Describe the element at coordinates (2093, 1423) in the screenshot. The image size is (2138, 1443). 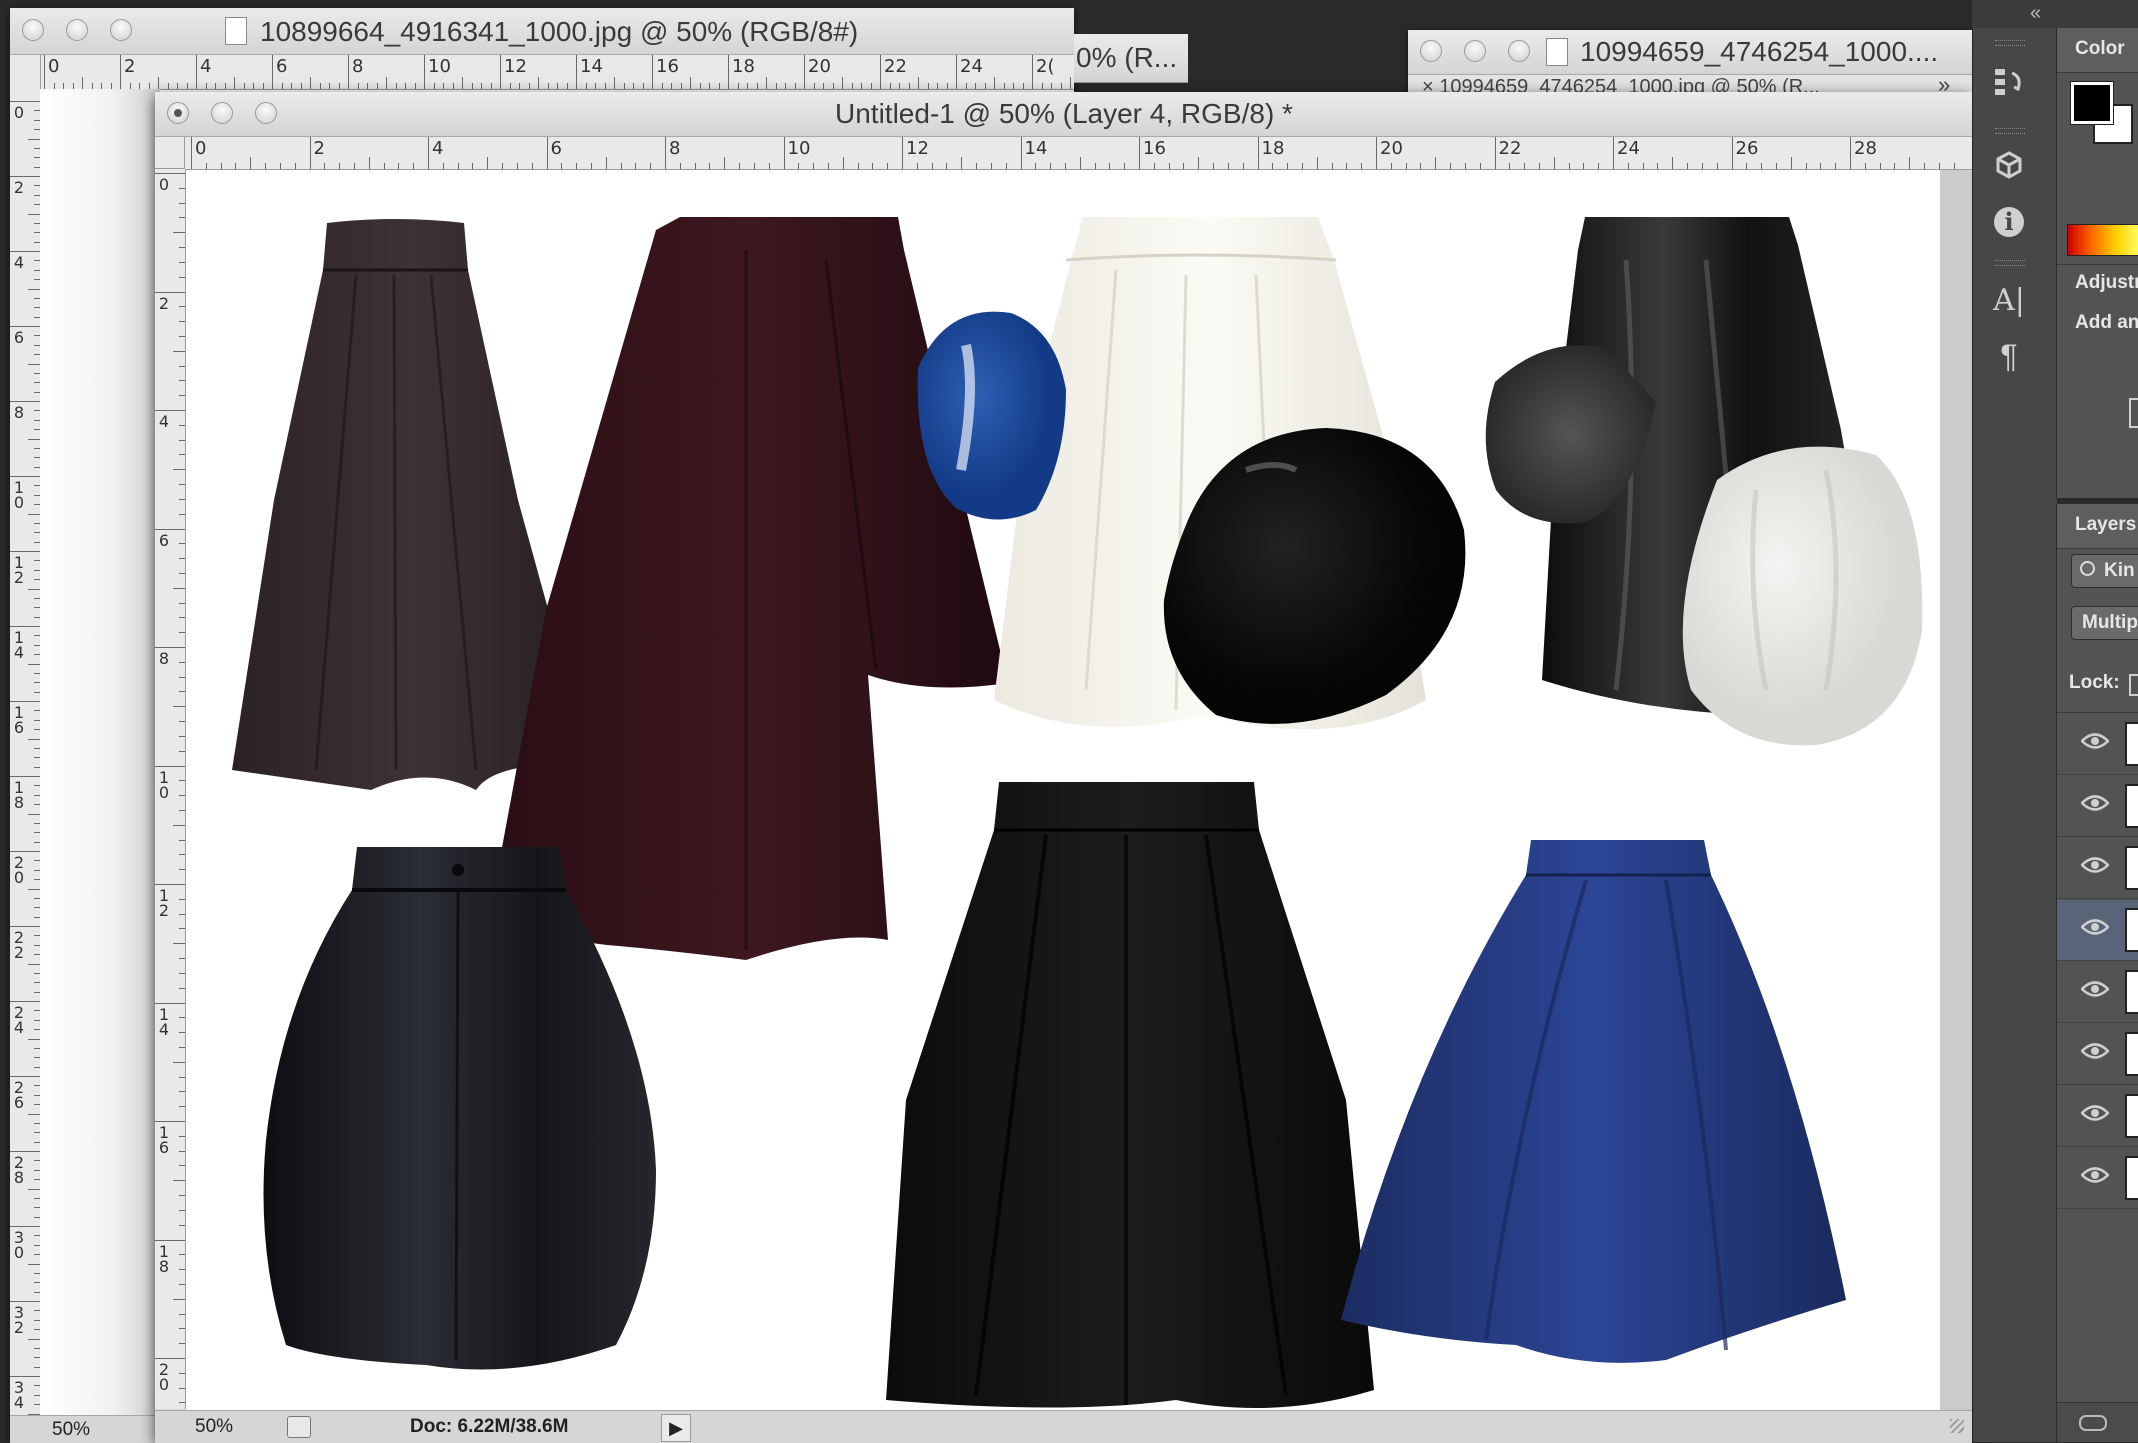
I see `link-layers-icon` at that location.